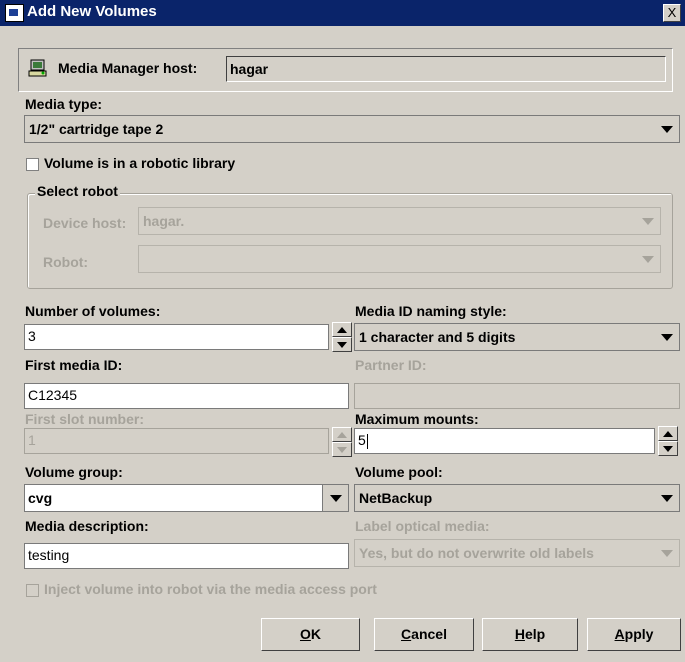  Describe the element at coordinates (87, 526) in the screenshot. I see `media-description-label: Media description:` at that location.